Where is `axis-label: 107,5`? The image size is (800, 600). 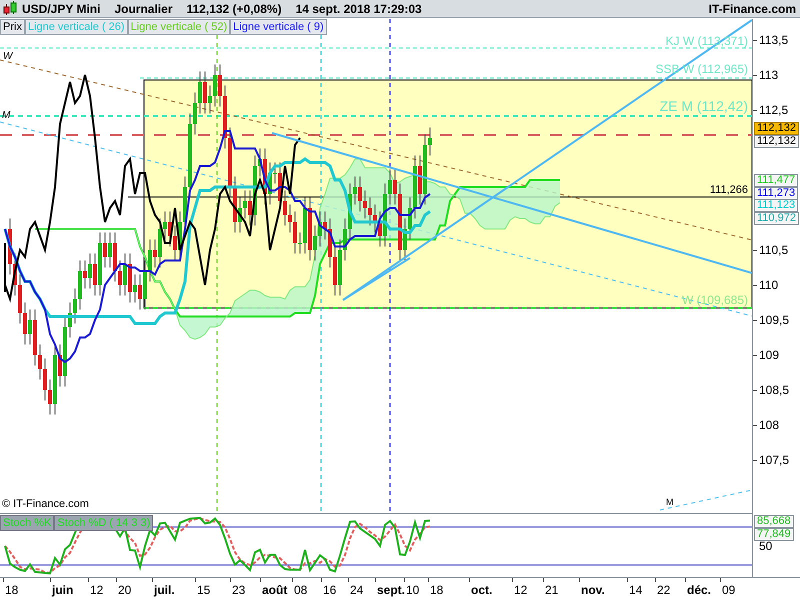 axis-label: 107,5 is located at coordinates (774, 460).